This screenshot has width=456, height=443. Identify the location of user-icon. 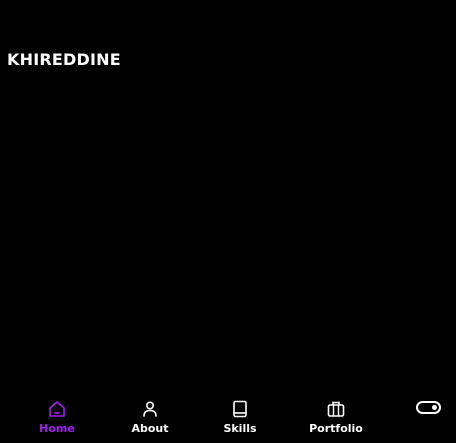
(150, 409).